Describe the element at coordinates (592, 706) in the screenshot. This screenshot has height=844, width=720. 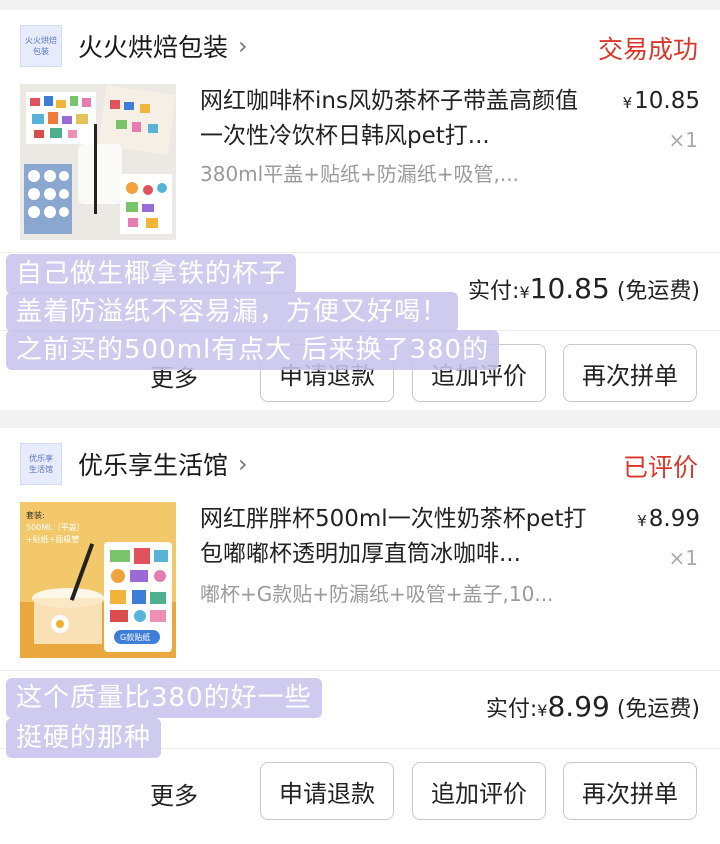
I see `paid-amount: 实付:¥8.99 (免运费)` at that location.